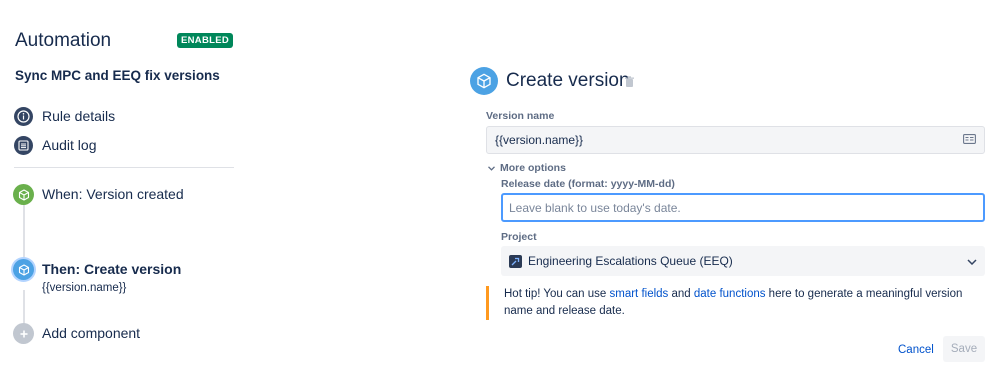 The height and width of the screenshot is (386, 999). Describe the element at coordinates (681, 294) in the screenshot. I see `tip-text: and` at that location.